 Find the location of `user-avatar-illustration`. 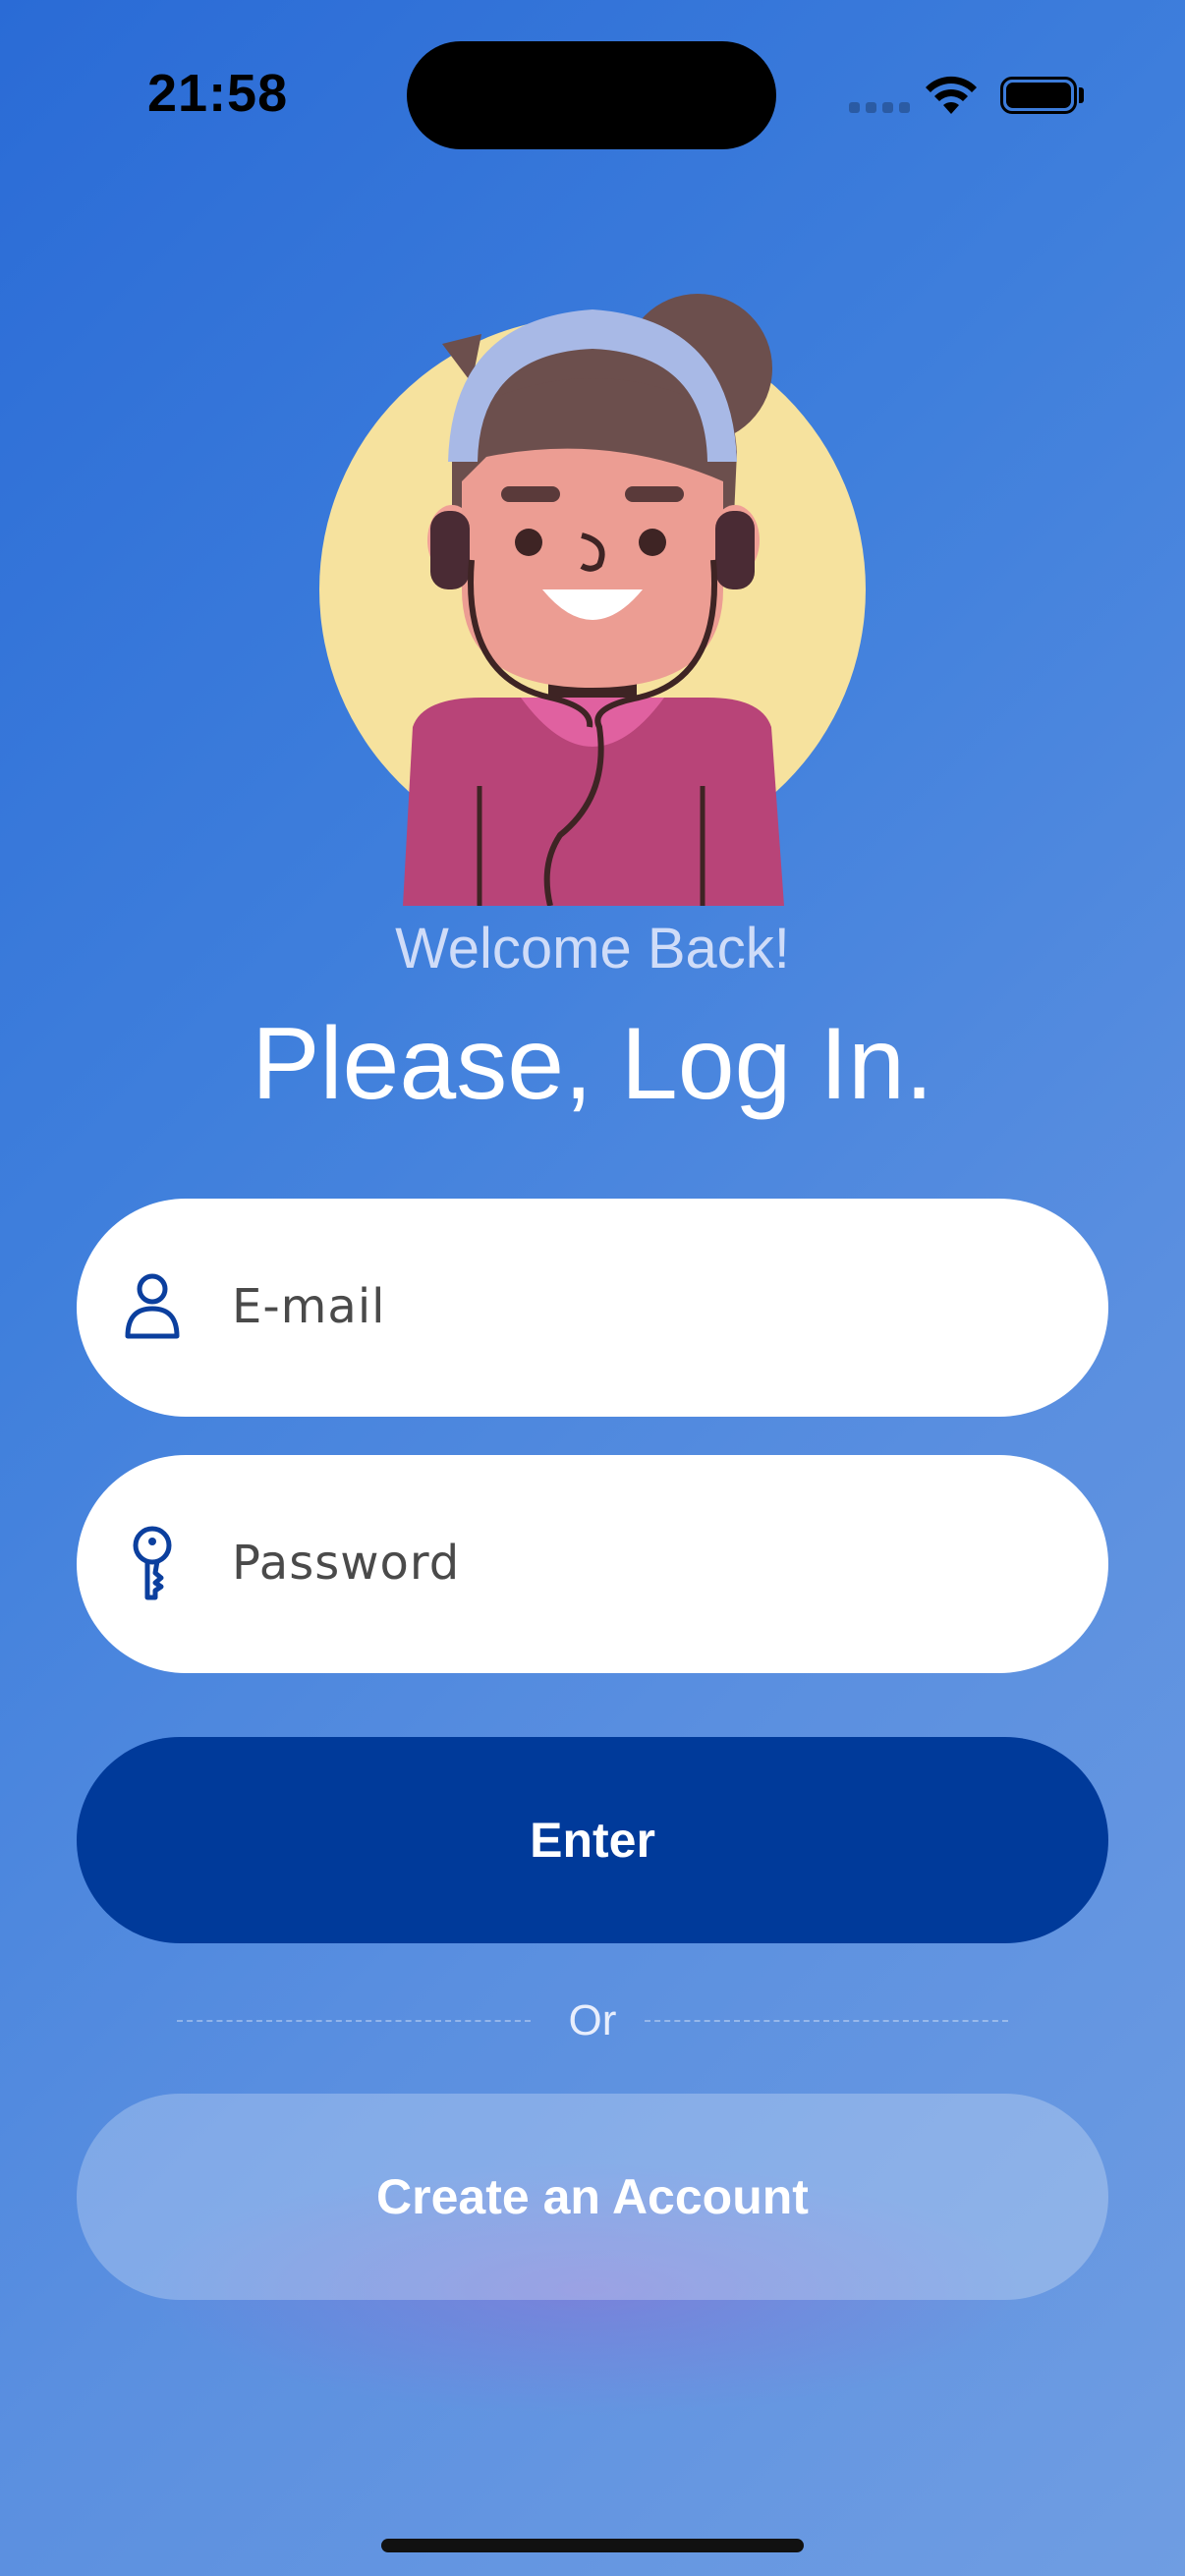

user-avatar-illustration is located at coordinates (592, 600).